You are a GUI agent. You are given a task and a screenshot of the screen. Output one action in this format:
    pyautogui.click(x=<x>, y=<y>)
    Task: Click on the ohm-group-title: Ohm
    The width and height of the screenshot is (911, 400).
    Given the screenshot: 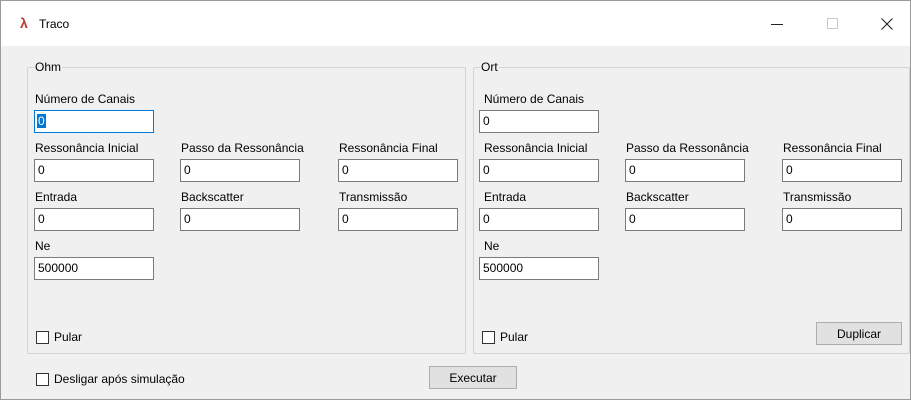 What is the action you would take?
    pyautogui.click(x=48, y=67)
    